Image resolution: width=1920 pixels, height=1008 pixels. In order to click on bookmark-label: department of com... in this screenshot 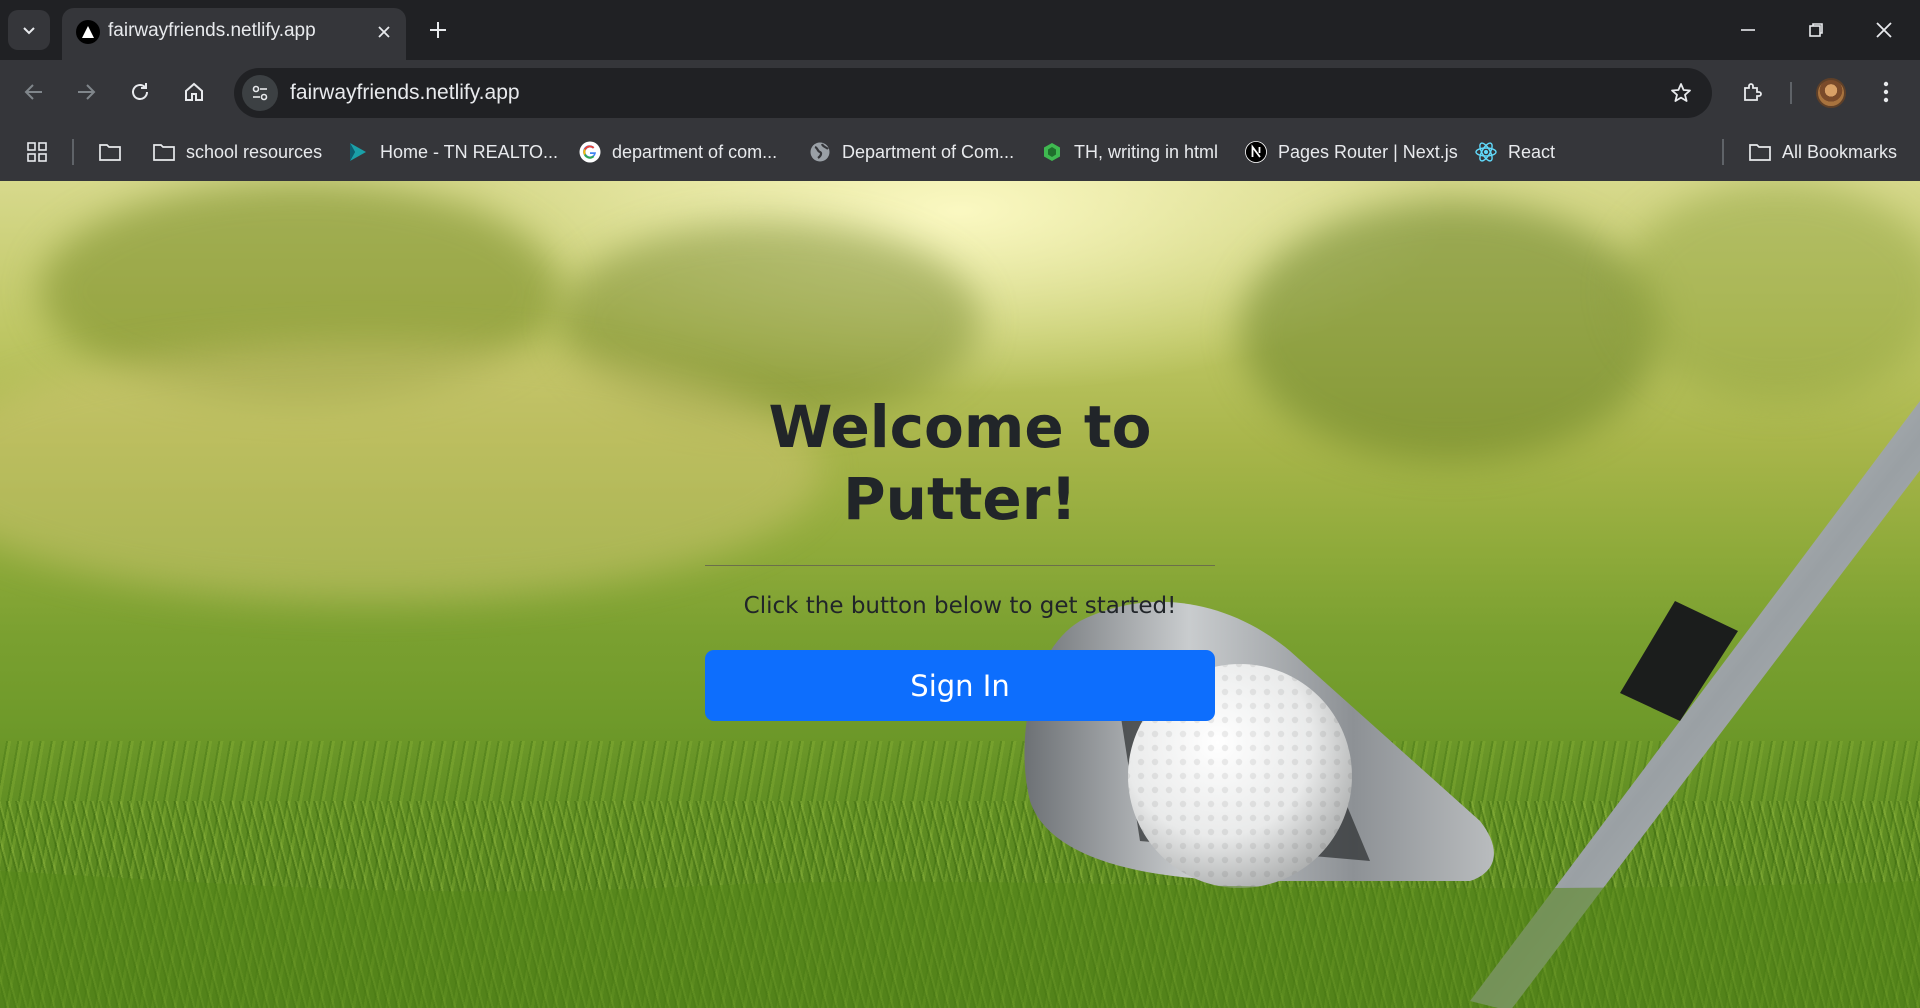, I will do `click(695, 151)`.